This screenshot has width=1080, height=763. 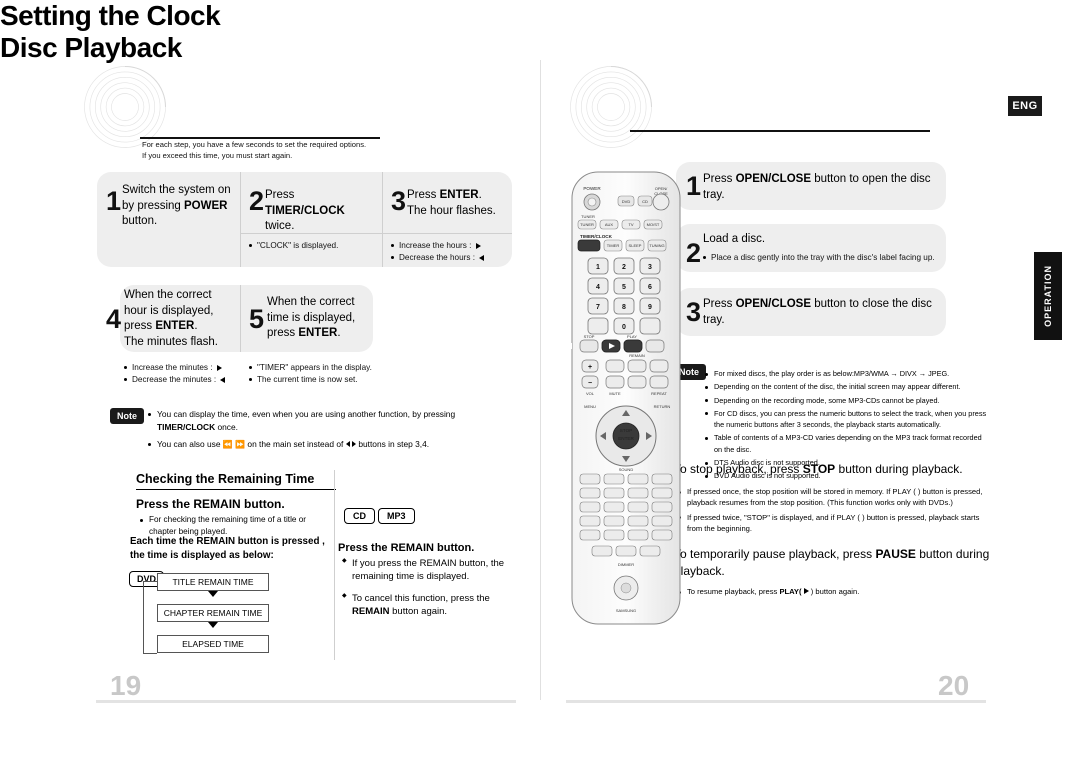 What do you see at coordinates (1025, 106) in the screenshot?
I see `language-badge: ENG` at bounding box center [1025, 106].